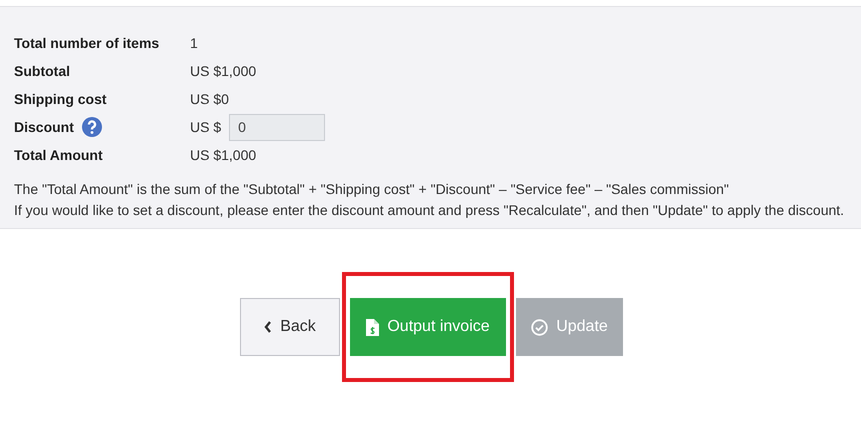 This screenshot has width=861, height=426. Describe the element at coordinates (290, 327) in the screenshot. I see `back-button: Back` at that location.